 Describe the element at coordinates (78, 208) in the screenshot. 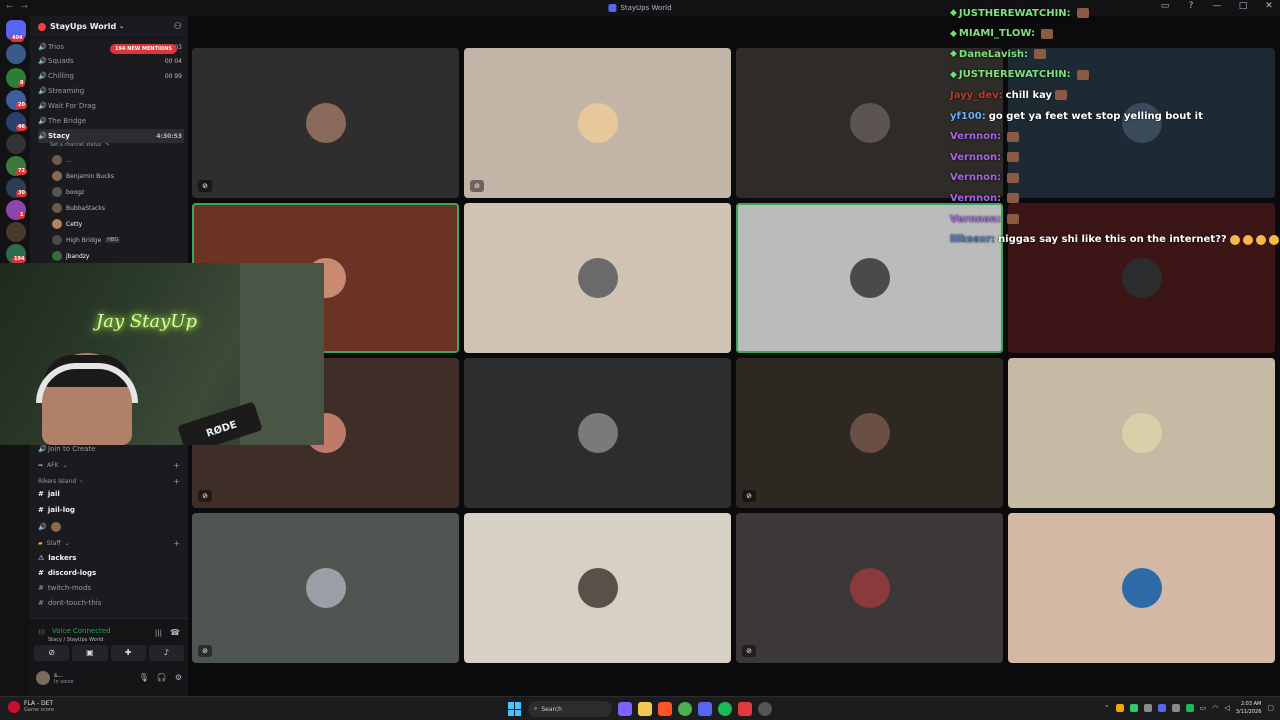

I see `voice-user: BubbaStacks` at that location.